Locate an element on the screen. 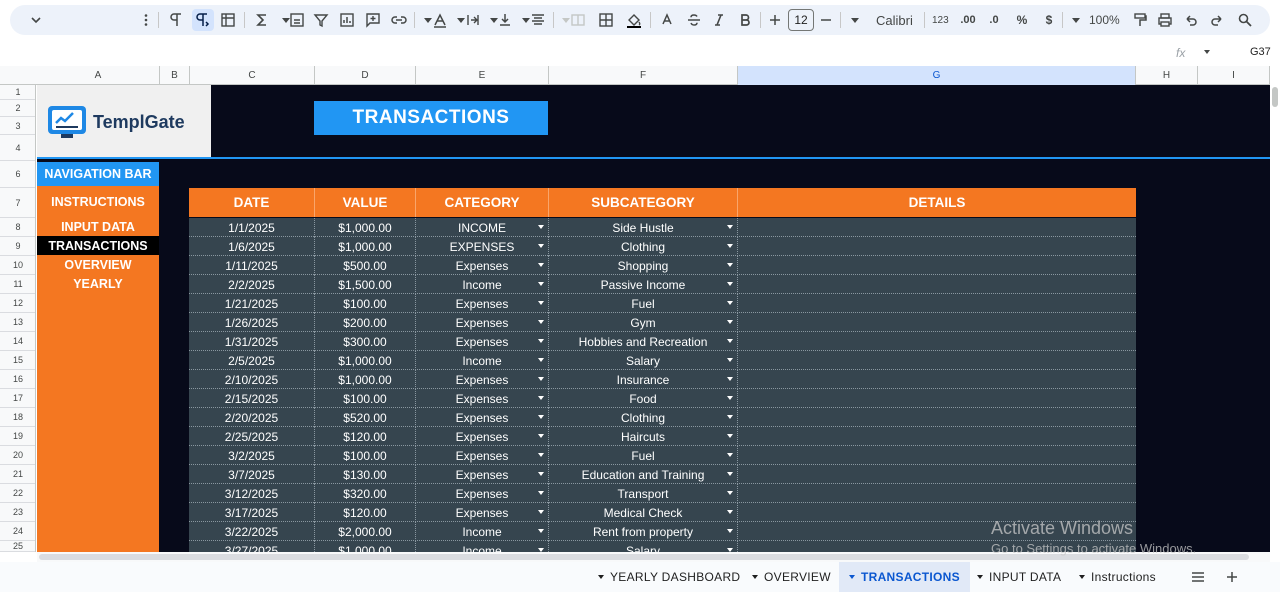 This screenshot has height=592, width=1280. cell-subcategory: Rent from property is located at coordinates (643, 531).